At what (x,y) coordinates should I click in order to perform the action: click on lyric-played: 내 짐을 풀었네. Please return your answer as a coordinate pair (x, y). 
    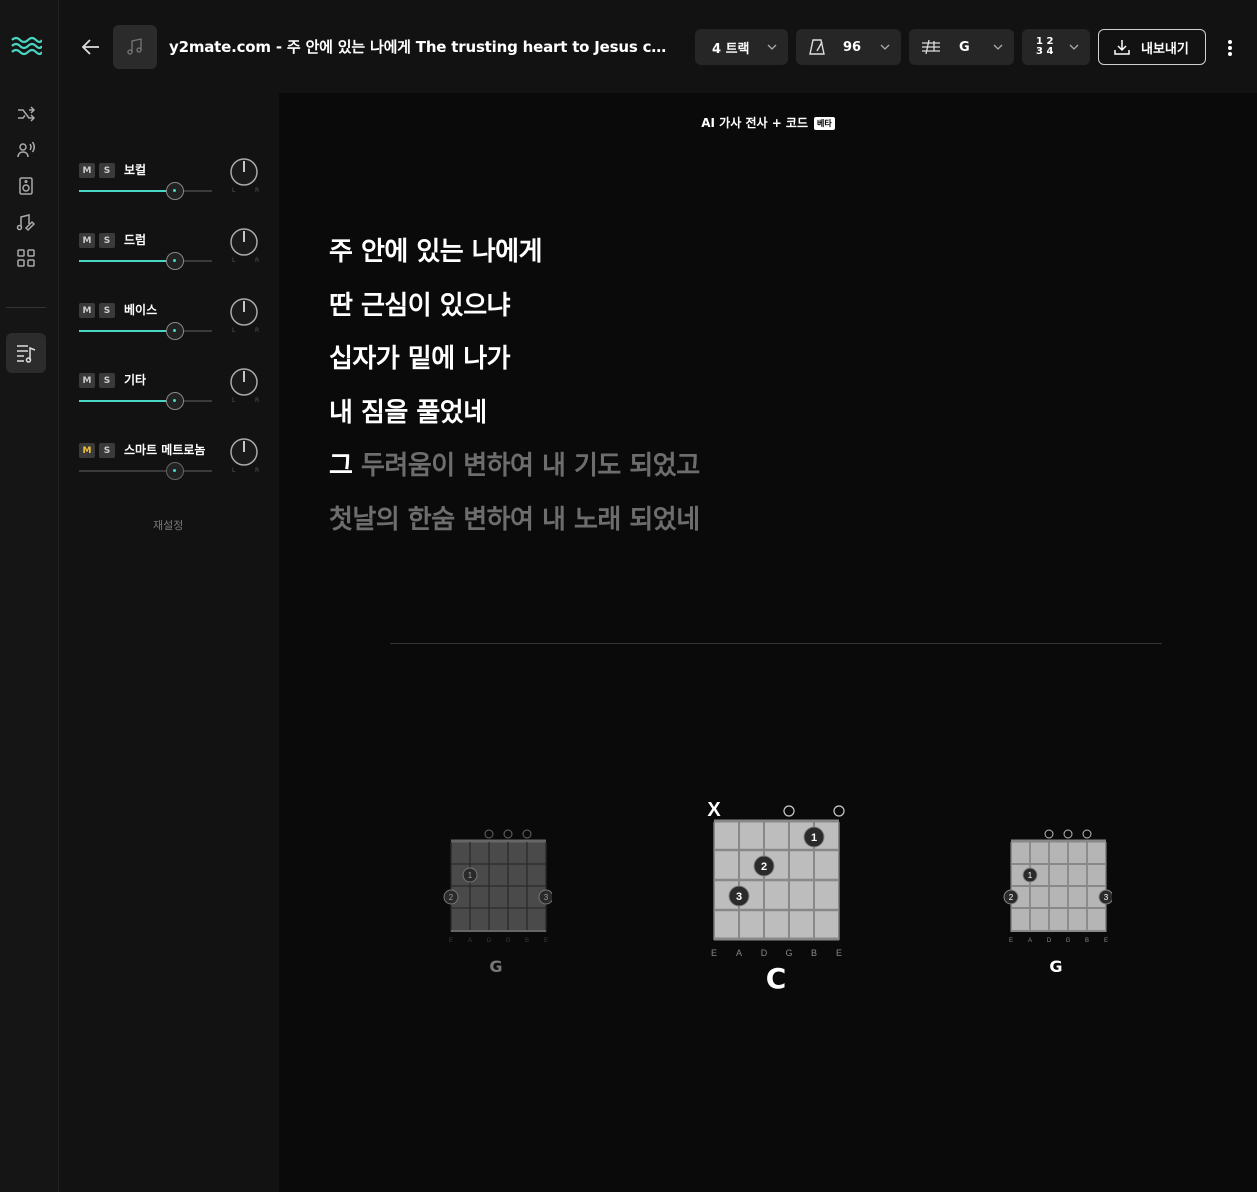
    Looking at the image, I should click on (408, 413).